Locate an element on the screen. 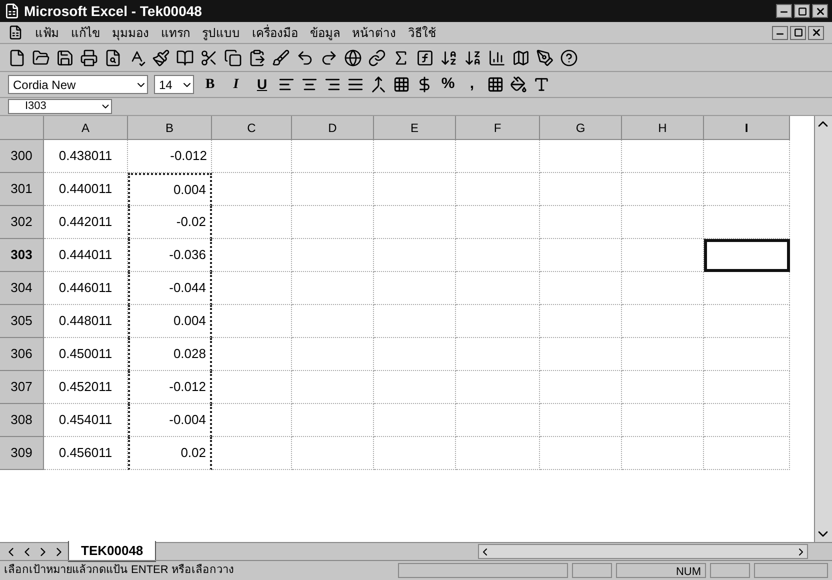 The width and height of the screenshot is (832, 580). menu-item: ข้อมูล is located at coordinates (325, 33).